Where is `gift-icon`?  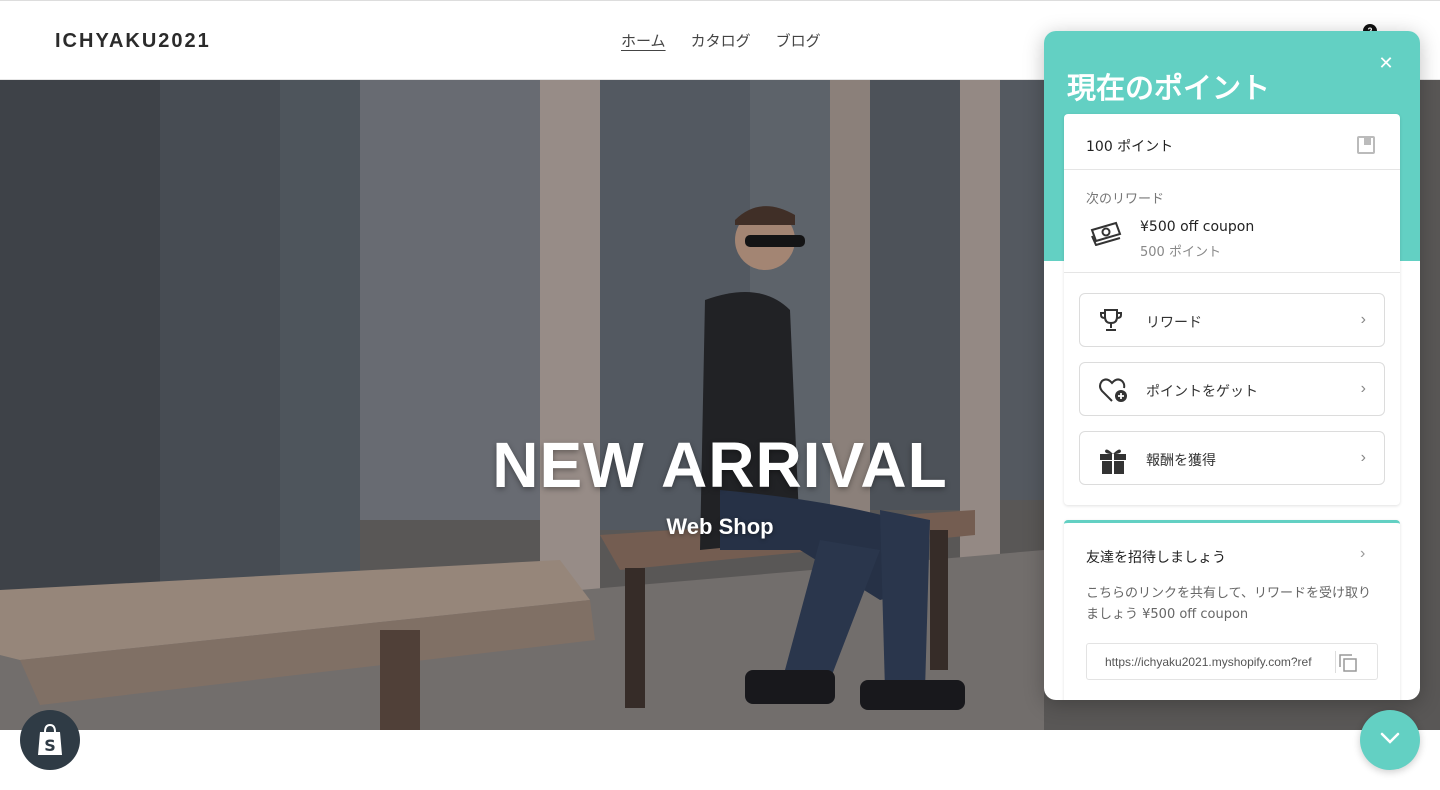
gift-icon is located at coordinates (1113, 462).